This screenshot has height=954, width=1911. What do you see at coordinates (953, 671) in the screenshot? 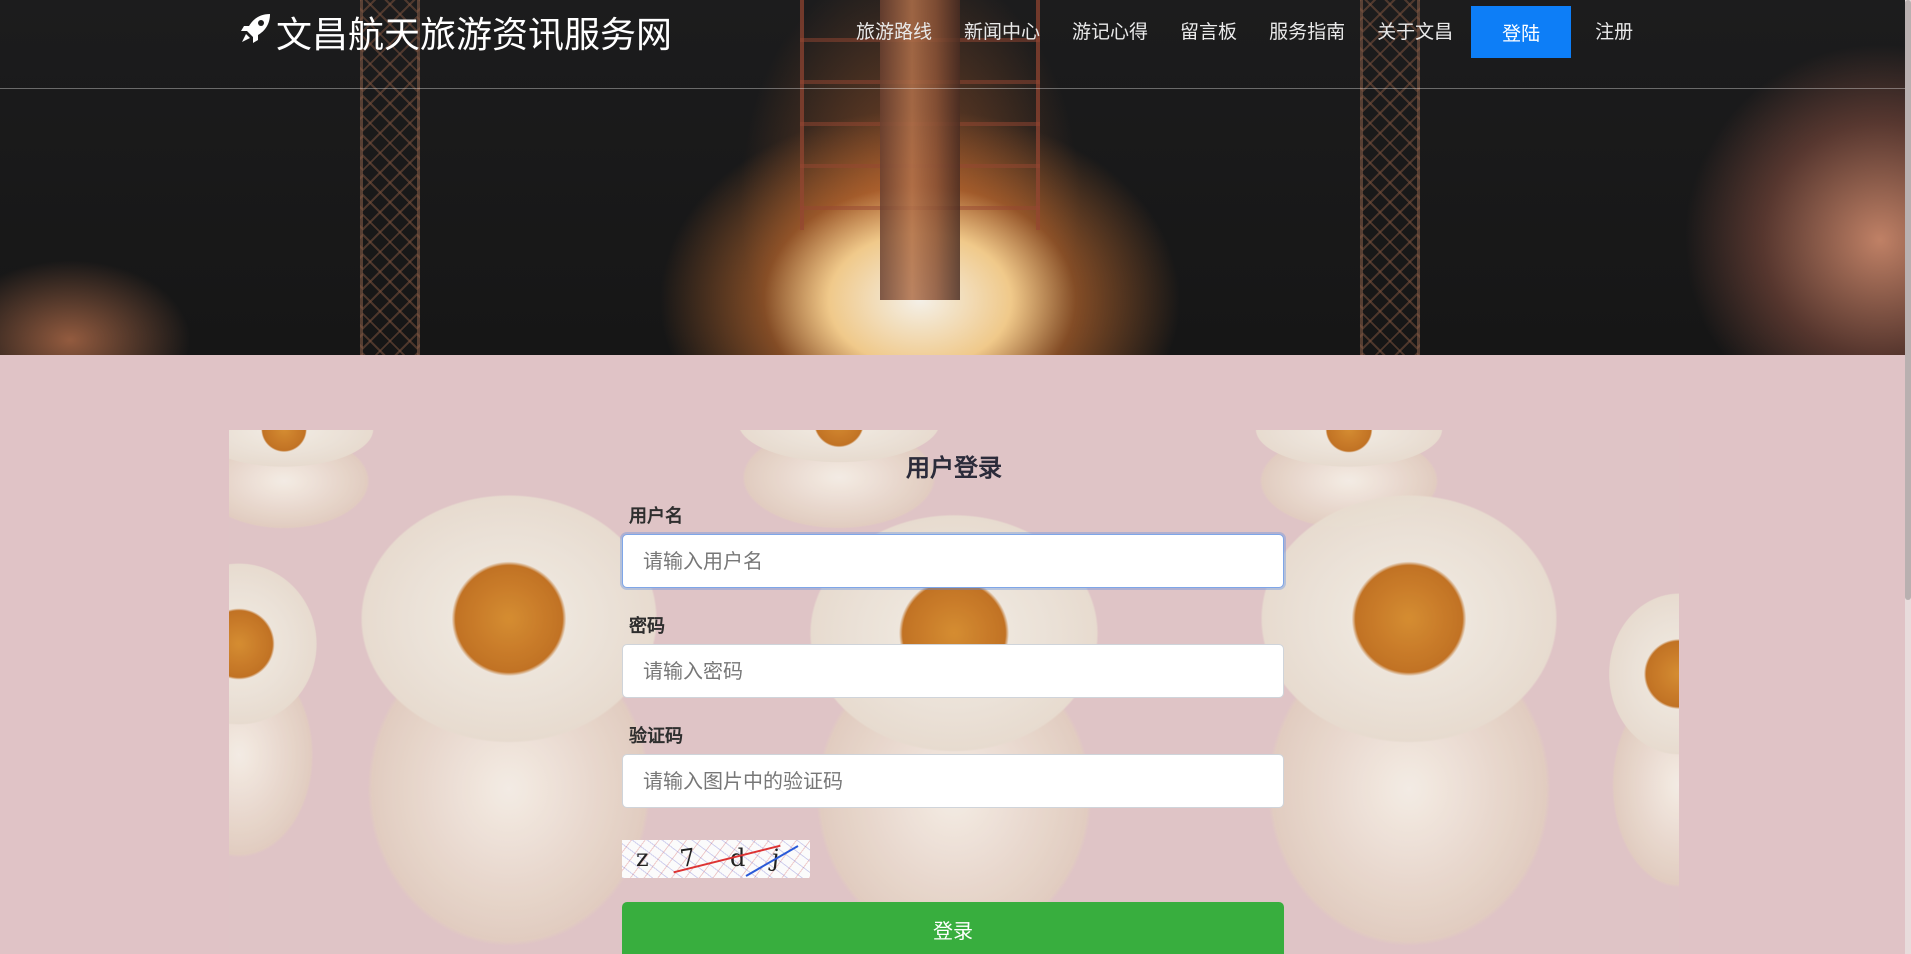
I see `password-input` at bounding box center [953, 671].